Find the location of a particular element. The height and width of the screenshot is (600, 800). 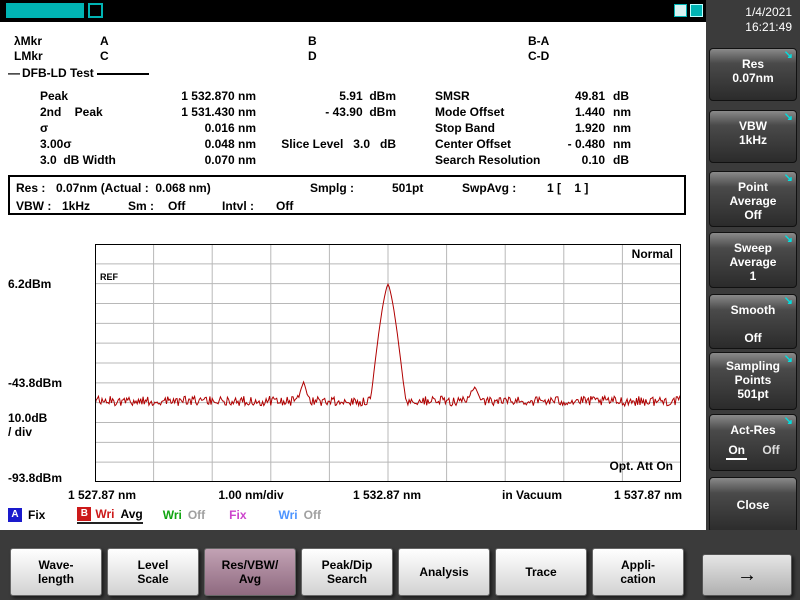

intvl-value: Off is located at coordinates (285, 206).